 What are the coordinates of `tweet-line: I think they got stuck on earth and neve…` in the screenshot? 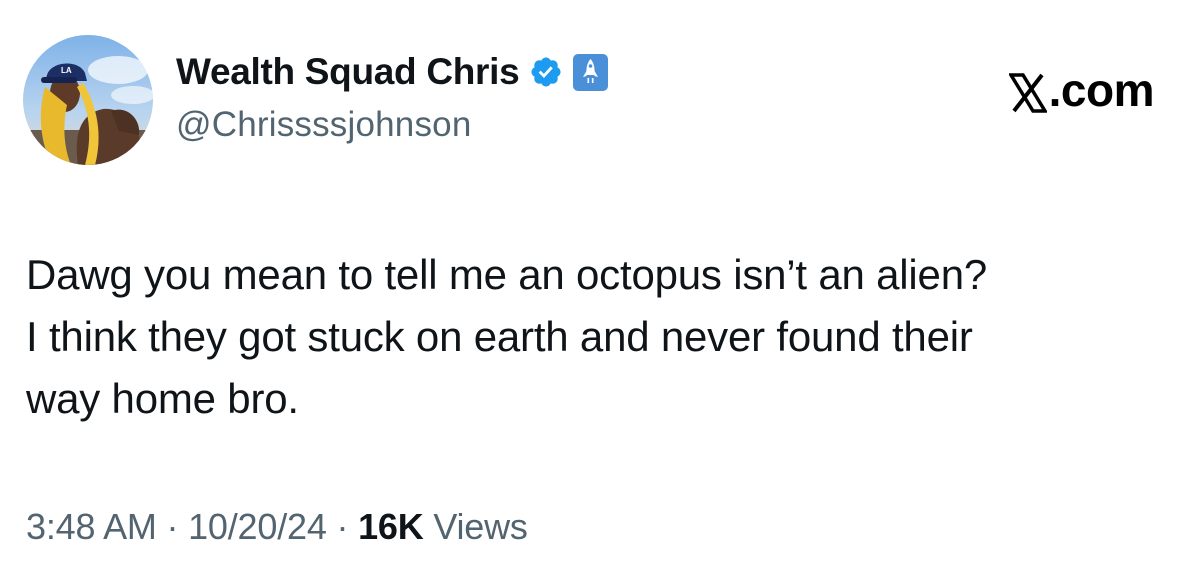 It's located at (499, 336).